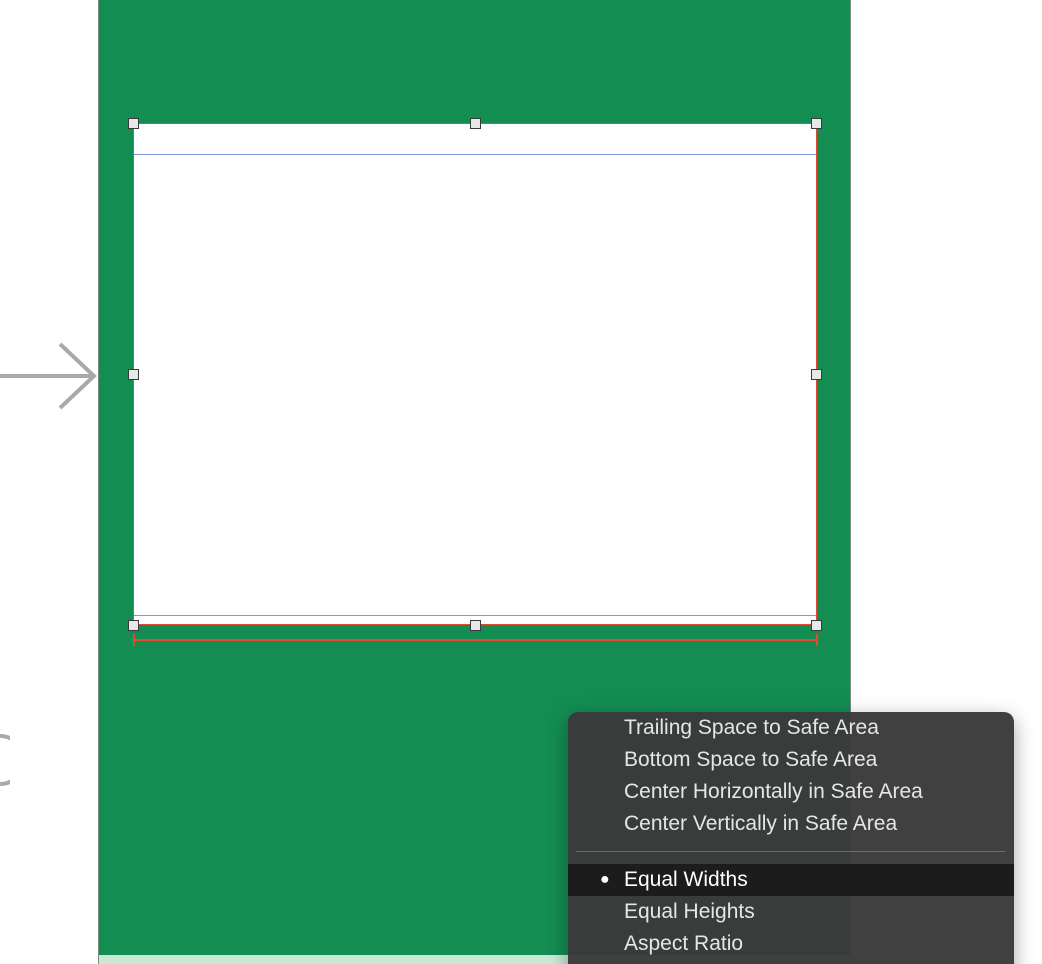  What do you see at coordinates (816, 625) in the screenshot?
I see `resize-handle-bottom-right` at bounding box center [816, 625].